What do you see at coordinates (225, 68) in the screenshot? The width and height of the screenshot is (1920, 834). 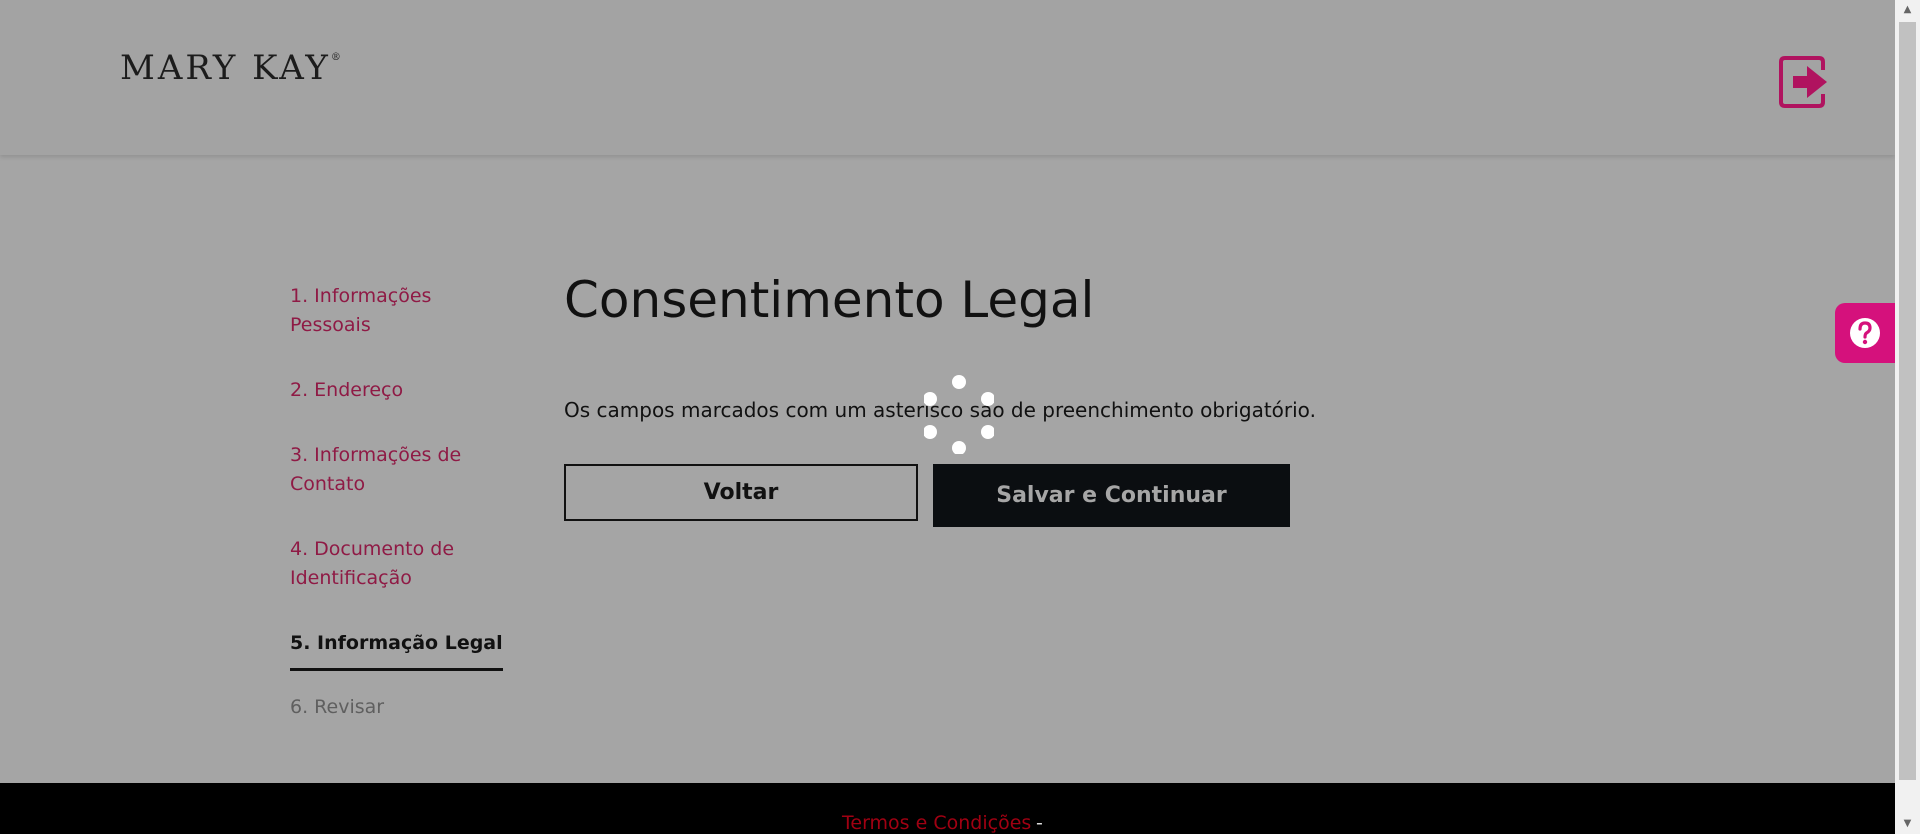 I see `logo-text: MARY KAY` at bounding box center [225, 68].